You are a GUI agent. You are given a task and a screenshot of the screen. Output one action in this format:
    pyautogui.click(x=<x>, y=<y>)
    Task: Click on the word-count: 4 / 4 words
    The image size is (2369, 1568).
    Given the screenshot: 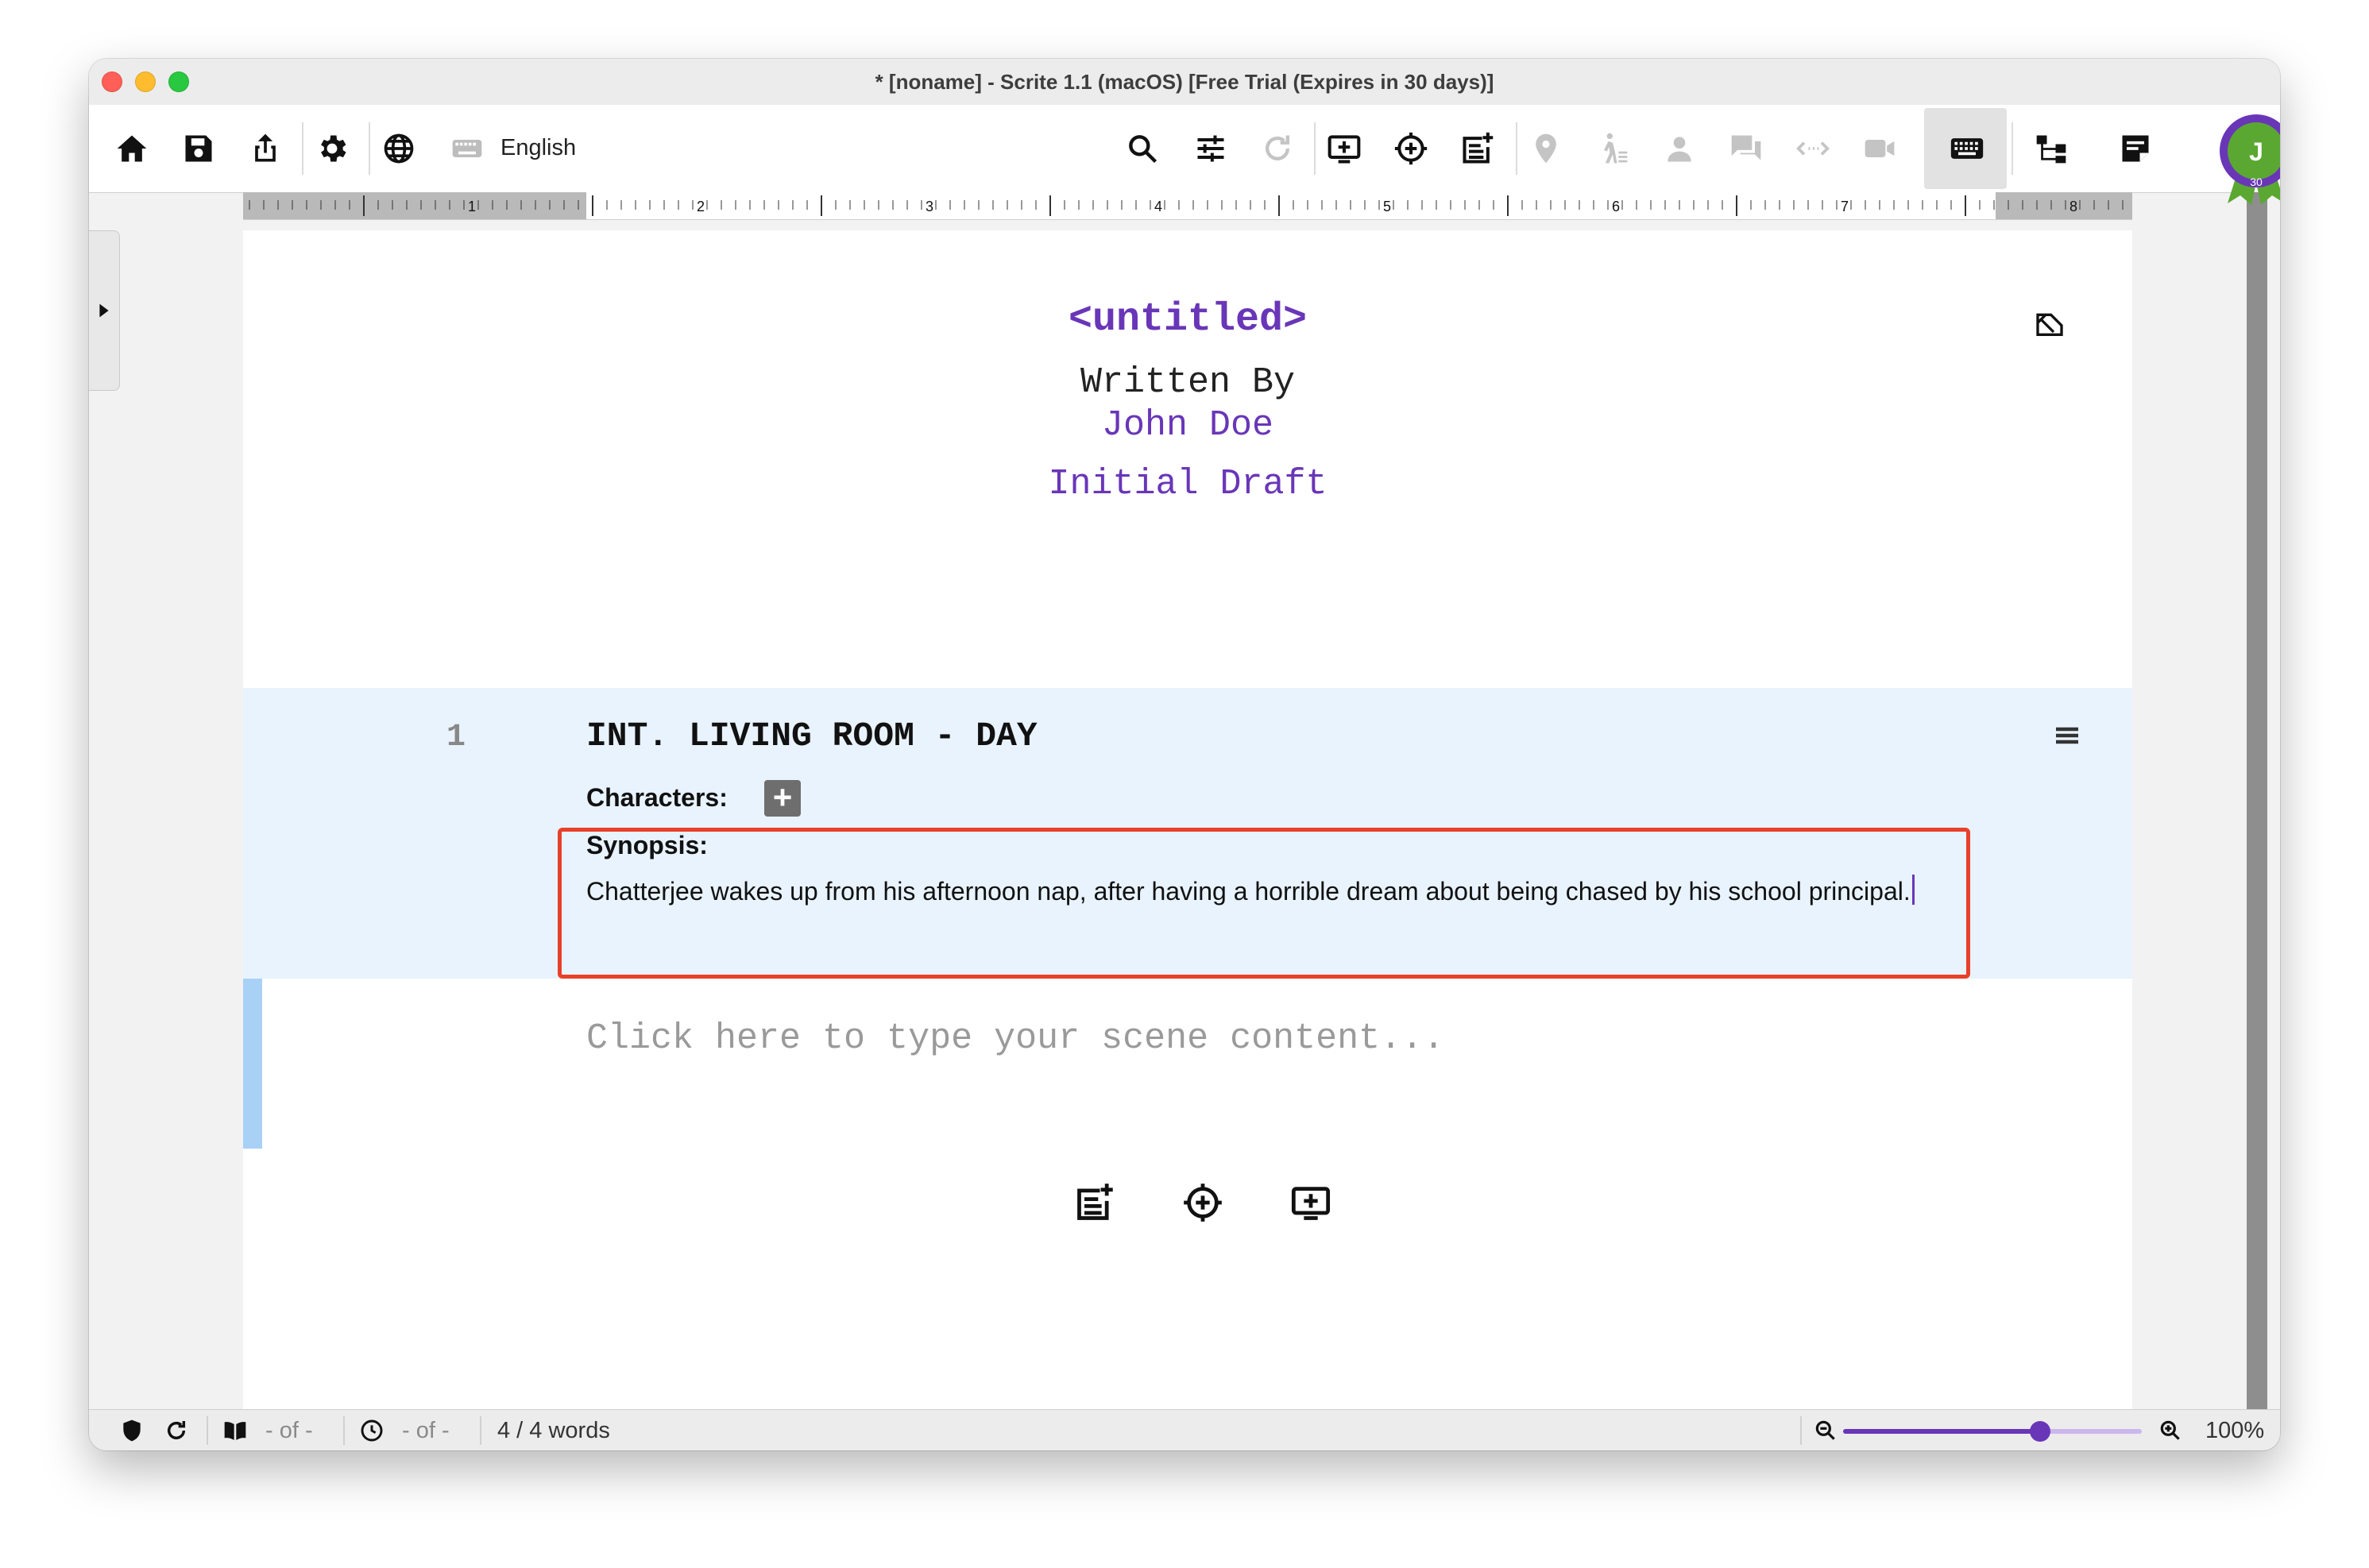 What is the action you would take?
    pyautogui.click(x=553, y=1430)
    